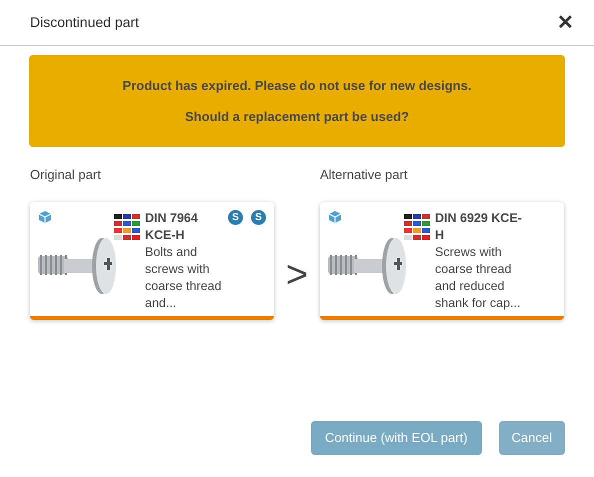 Image resolution: width=594 pixels, height=477 pixels. What do you see at coordinates (565, 23) in the screenshot?
I see `close-button: ✕` at bounding box center [565, 23].